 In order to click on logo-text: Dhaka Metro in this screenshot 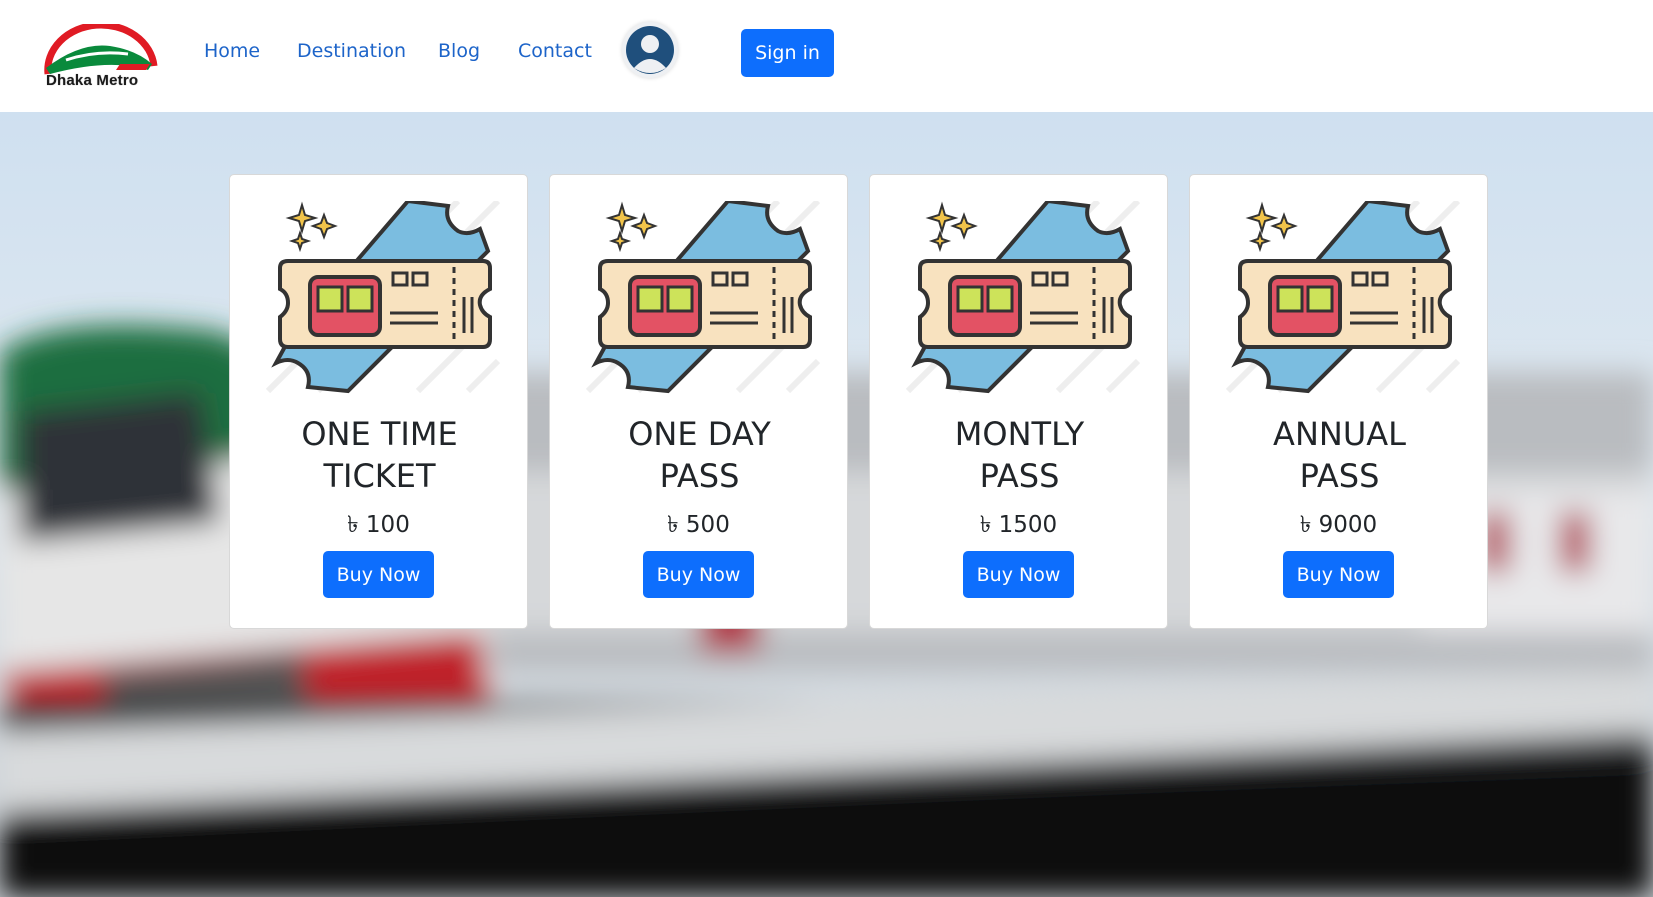, I will do `click(92, 80)`.